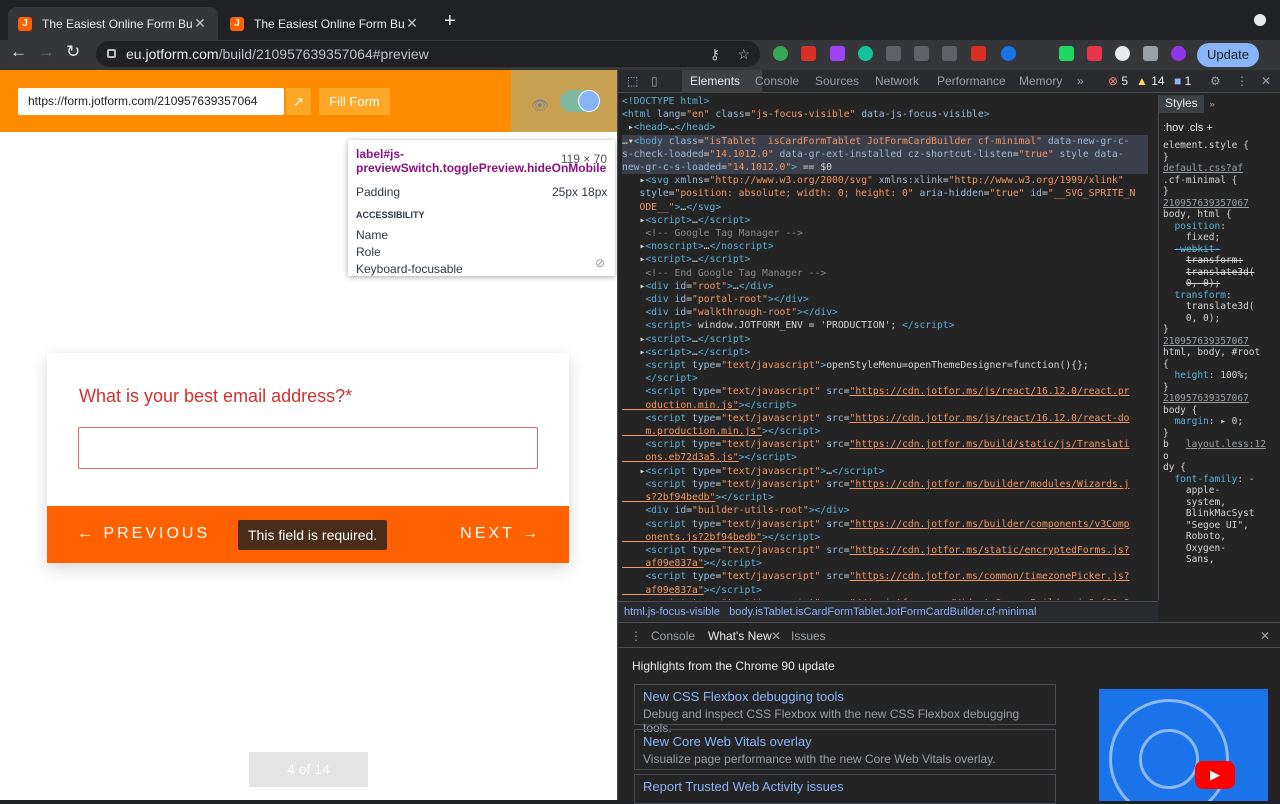  I want to click on fill-form-button: Fill Form, so click(354, 101).